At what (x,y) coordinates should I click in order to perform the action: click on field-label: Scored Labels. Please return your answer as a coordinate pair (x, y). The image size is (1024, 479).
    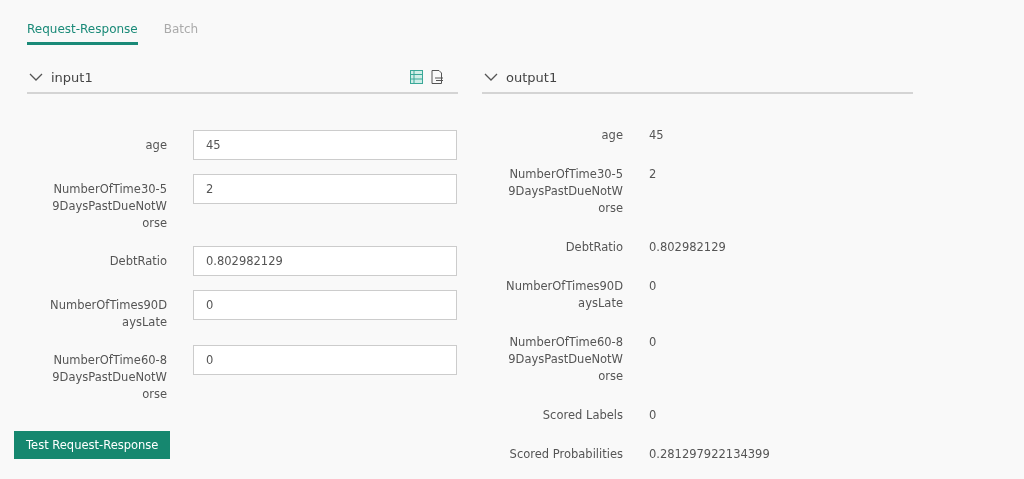
    Looking at the image, I should click on (582, 415).